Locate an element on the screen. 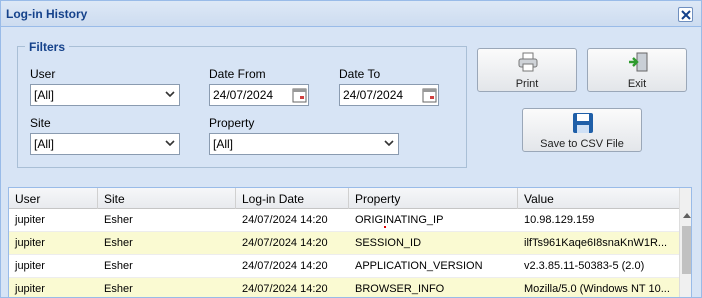  filters-legend: Filters is located at coordinates (47, 47).